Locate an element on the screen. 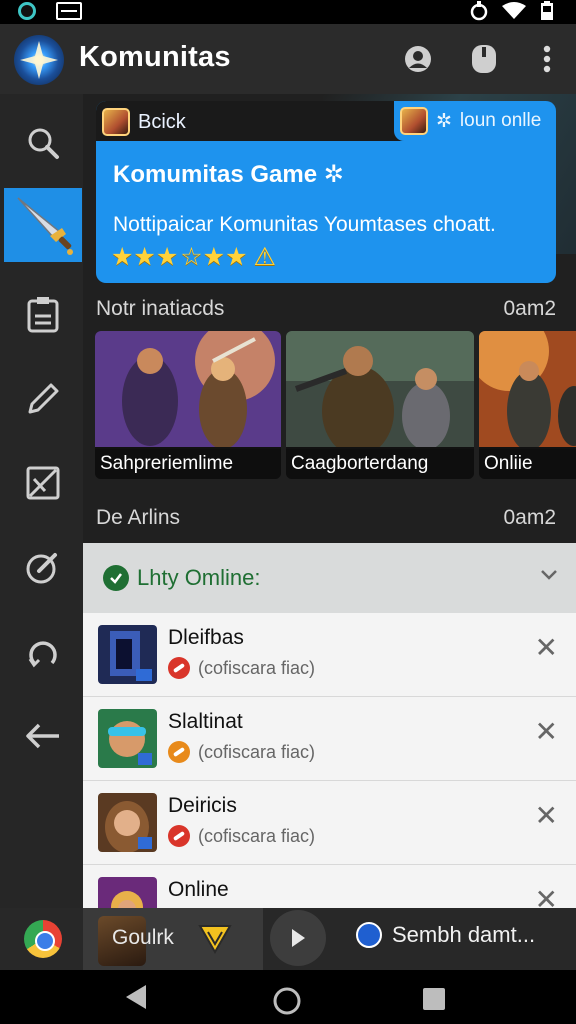  activity-monitor-icon is located at coordinates (69, 11).